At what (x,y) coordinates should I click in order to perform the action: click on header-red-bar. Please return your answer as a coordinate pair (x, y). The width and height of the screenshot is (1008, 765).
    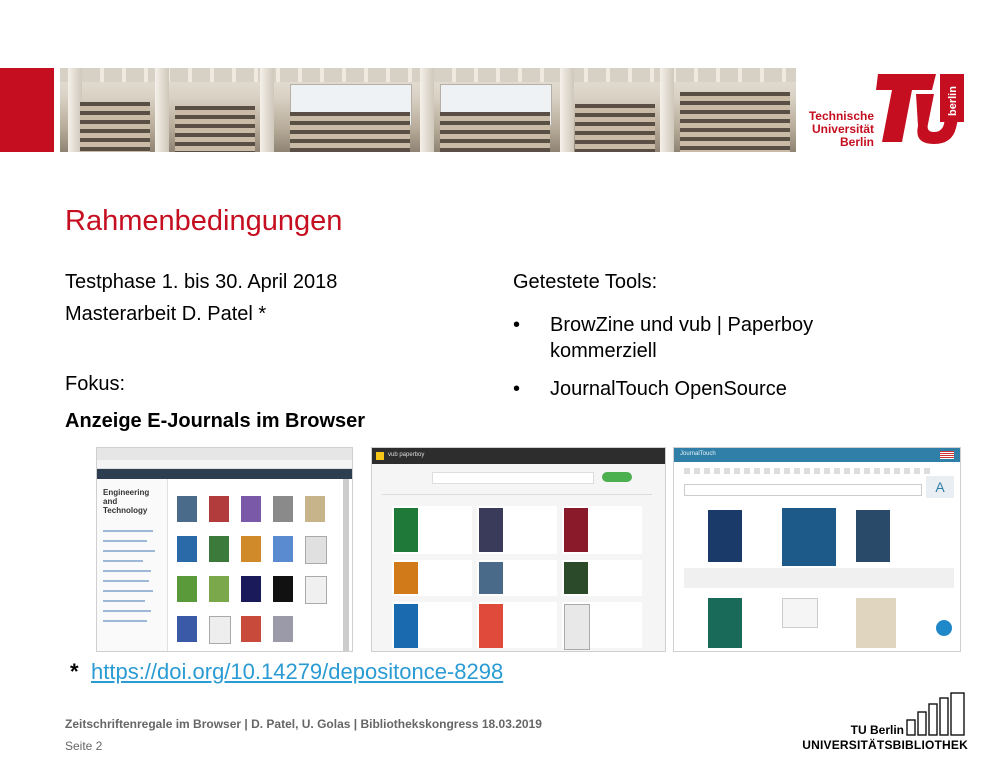
    Looking at the image, I should click on (27, 110).